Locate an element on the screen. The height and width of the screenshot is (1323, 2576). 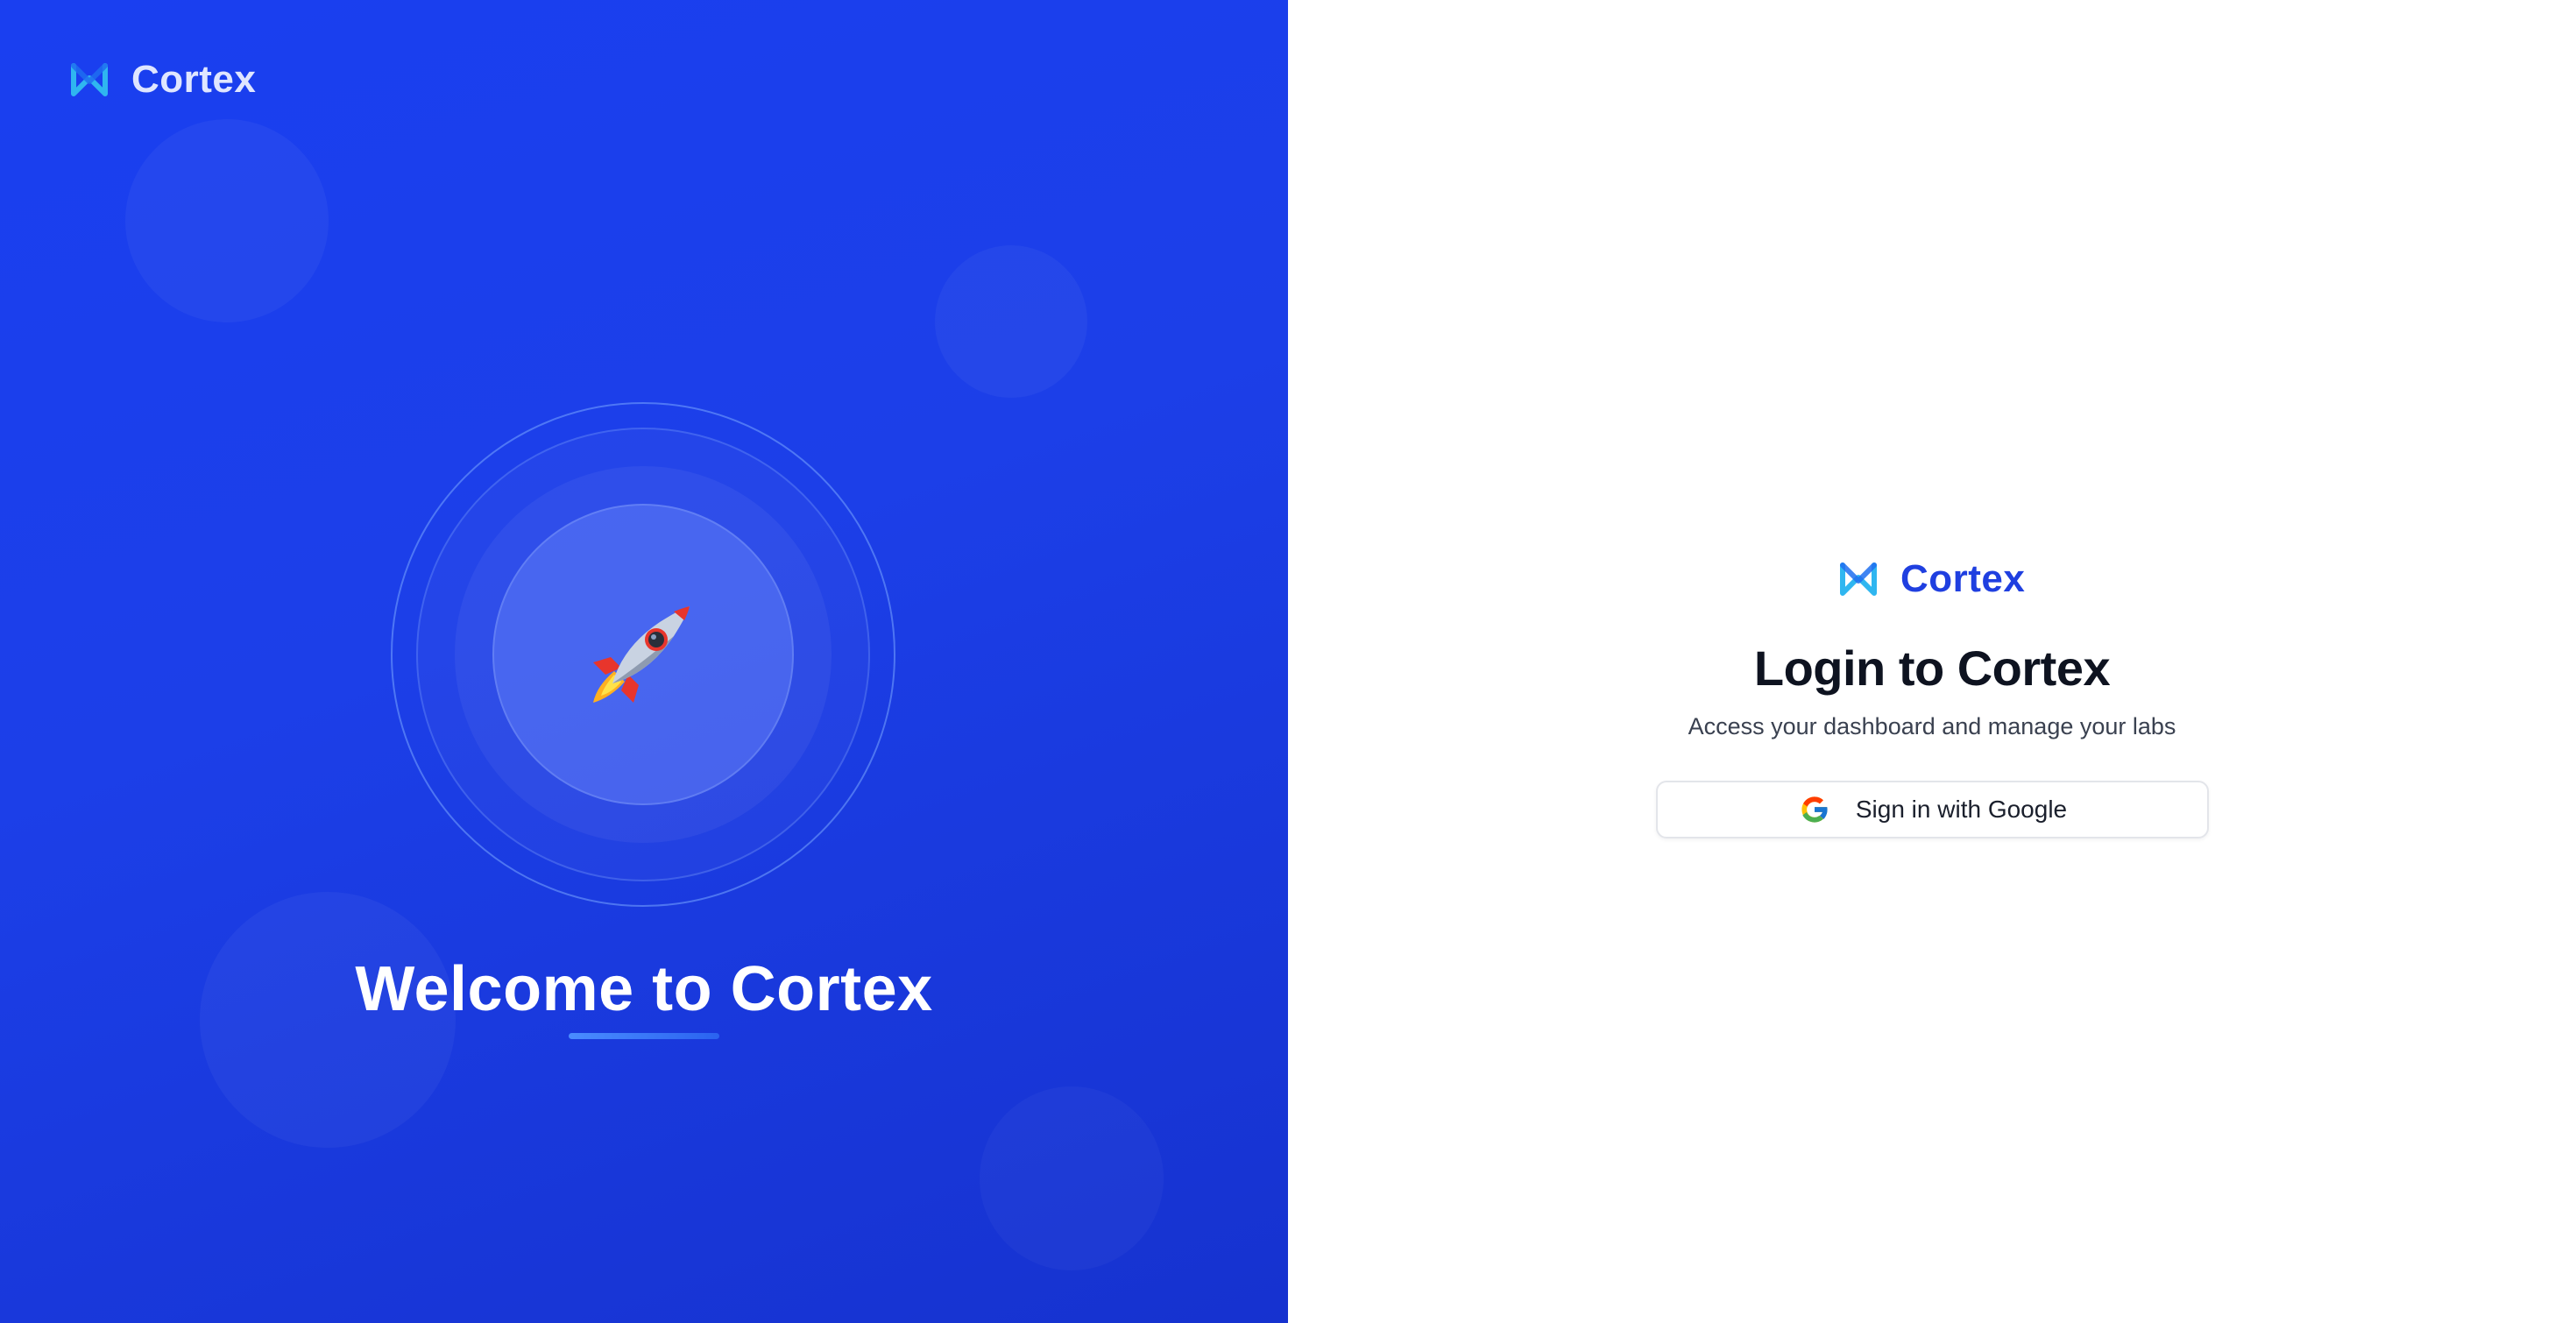
hero-brand: Cortex is located at coordinates (162, 80).